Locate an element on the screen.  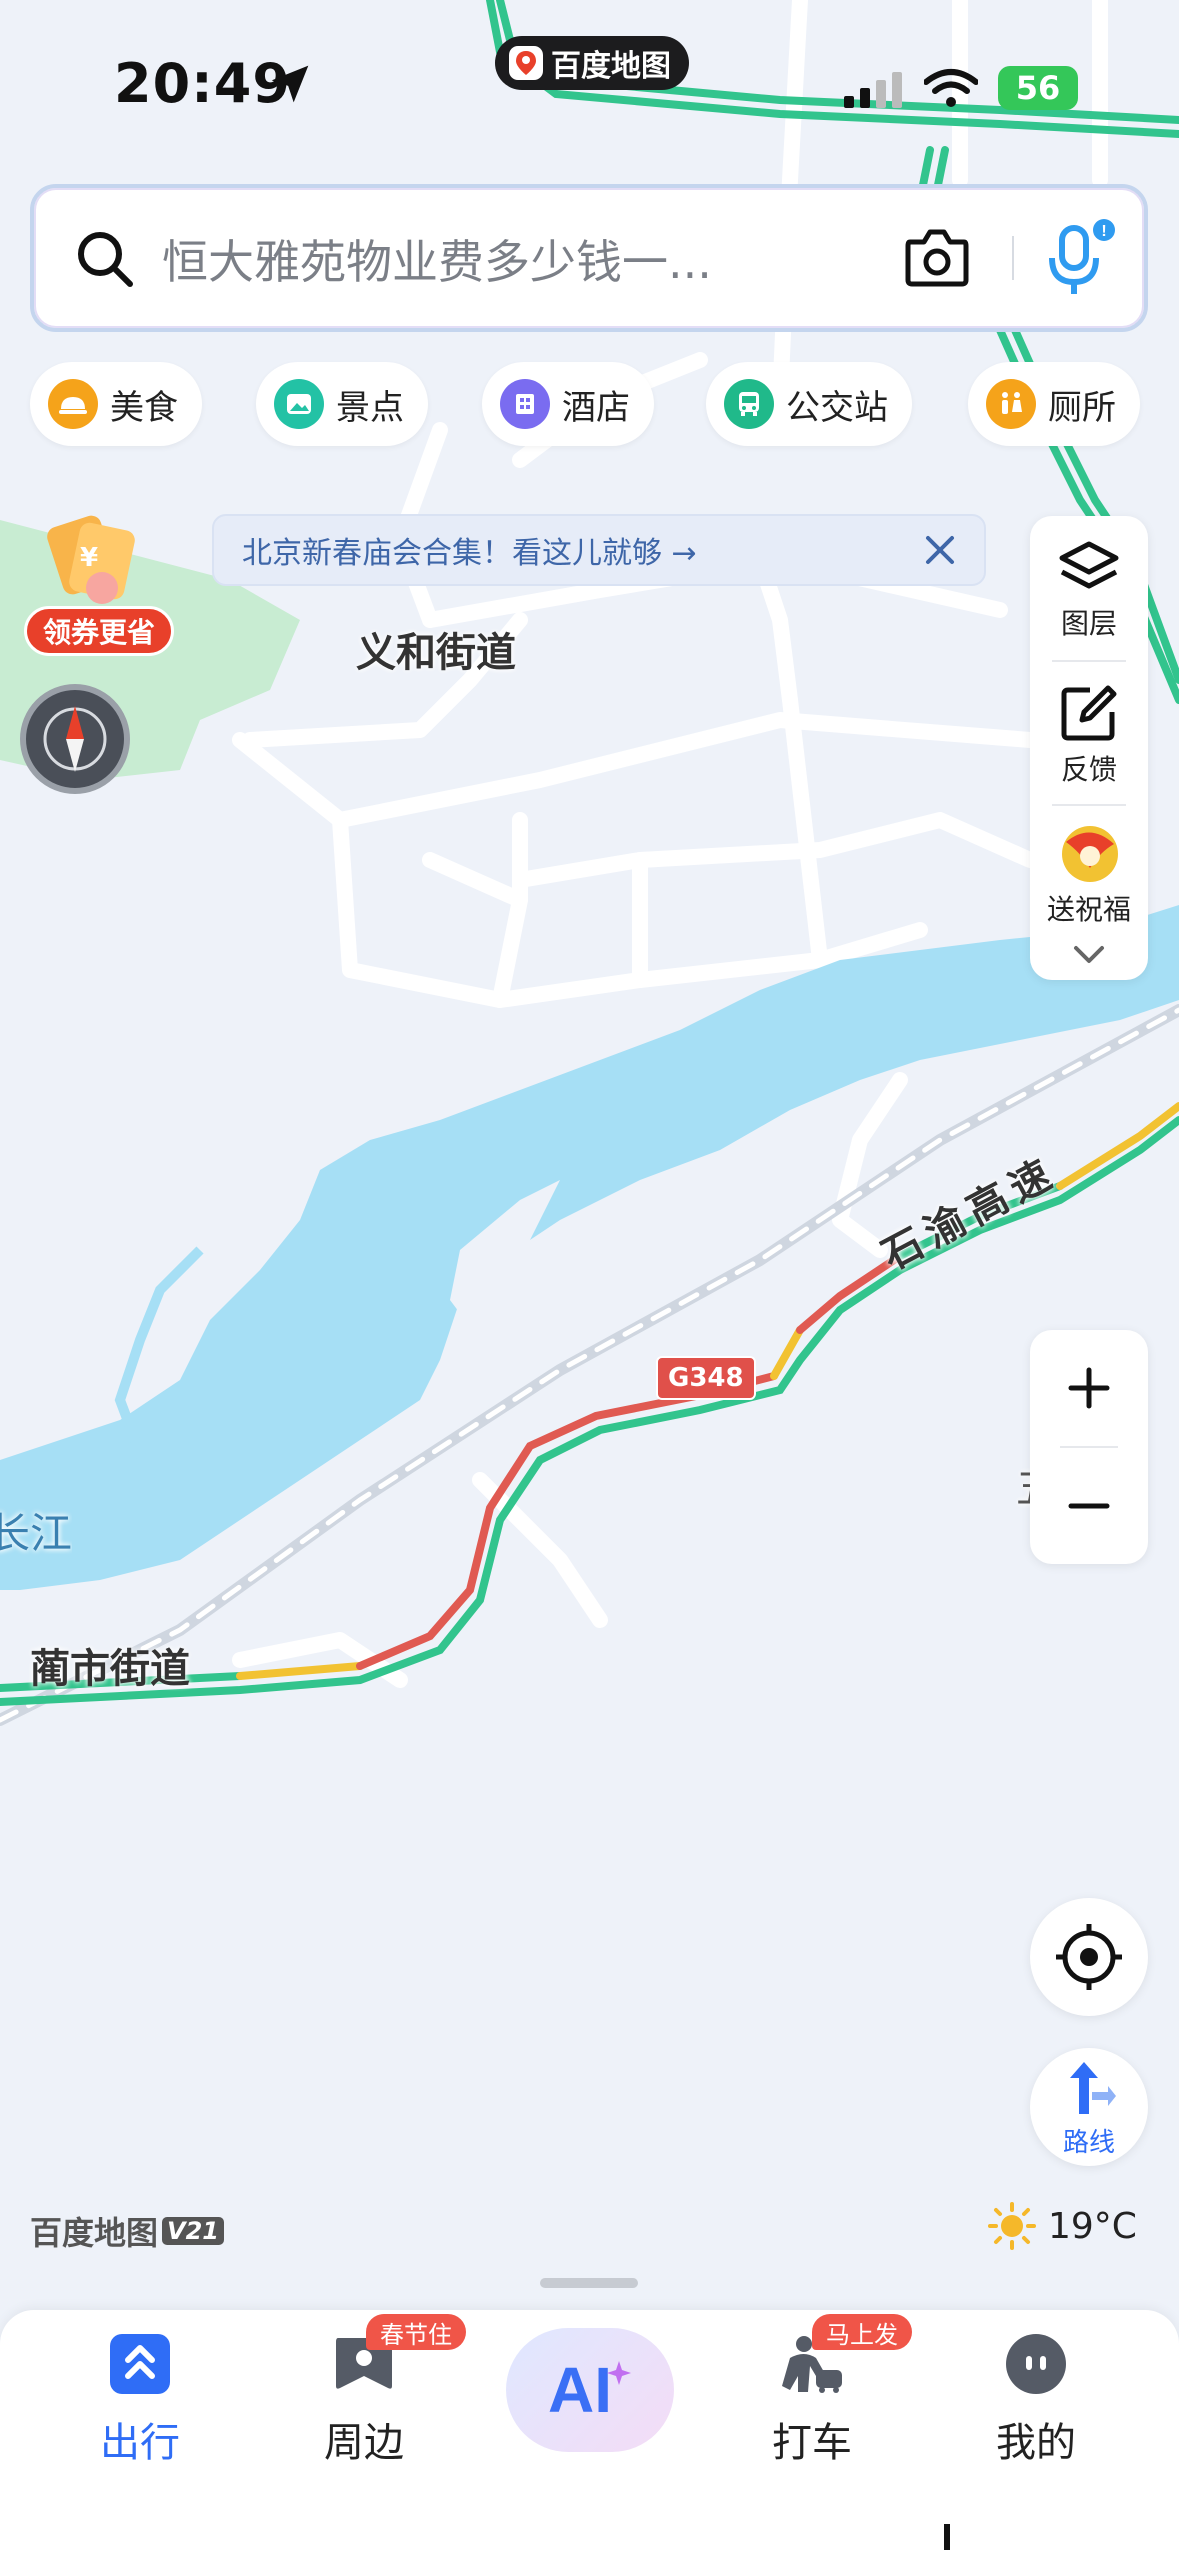
toilet-icon is located at coordinates (1011, 404).